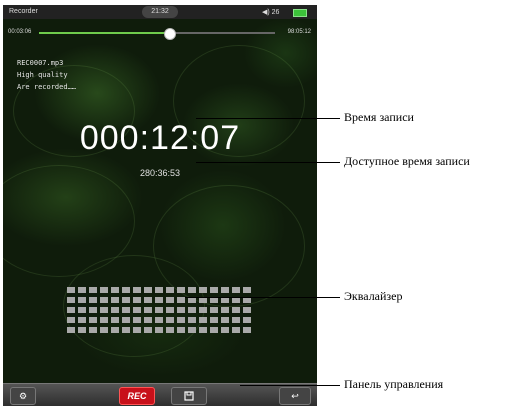 Image resolution: width=513 pixels, height=407 pixels. What do you see at coordinates (20, 32) in the screenshot?
I see `elapsed-time: 00:03:06` at bounding box center [20, 32].